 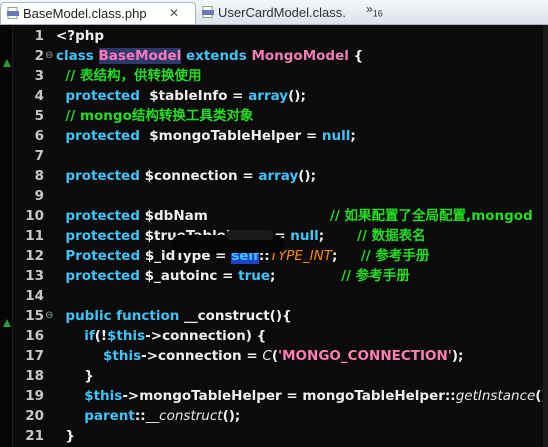 What do you see at coordinates (174, 13) in the screenshot?
I see `close-icon: ✕` at bounding box center [174, 13].